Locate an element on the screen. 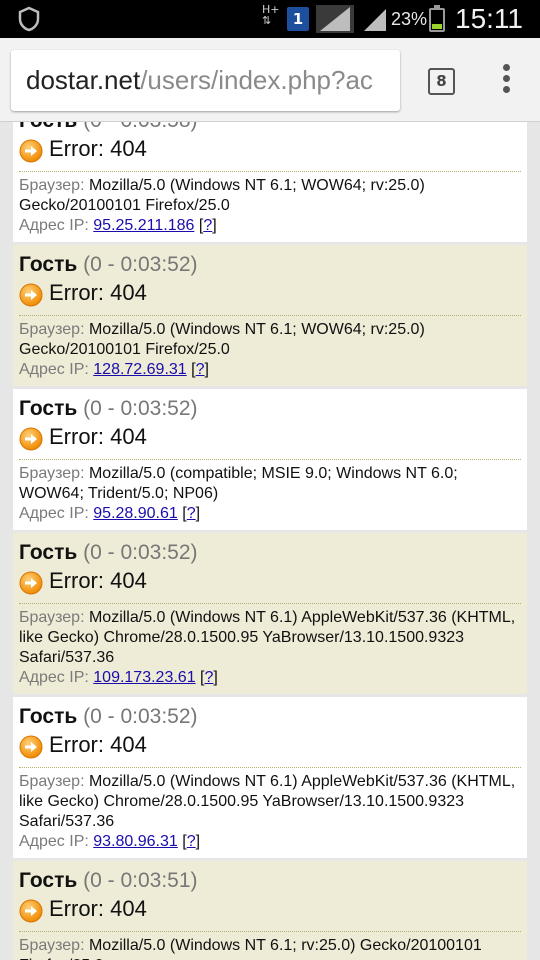  ip-link: 95.28.90.61 is located at coordinates (135, 513).